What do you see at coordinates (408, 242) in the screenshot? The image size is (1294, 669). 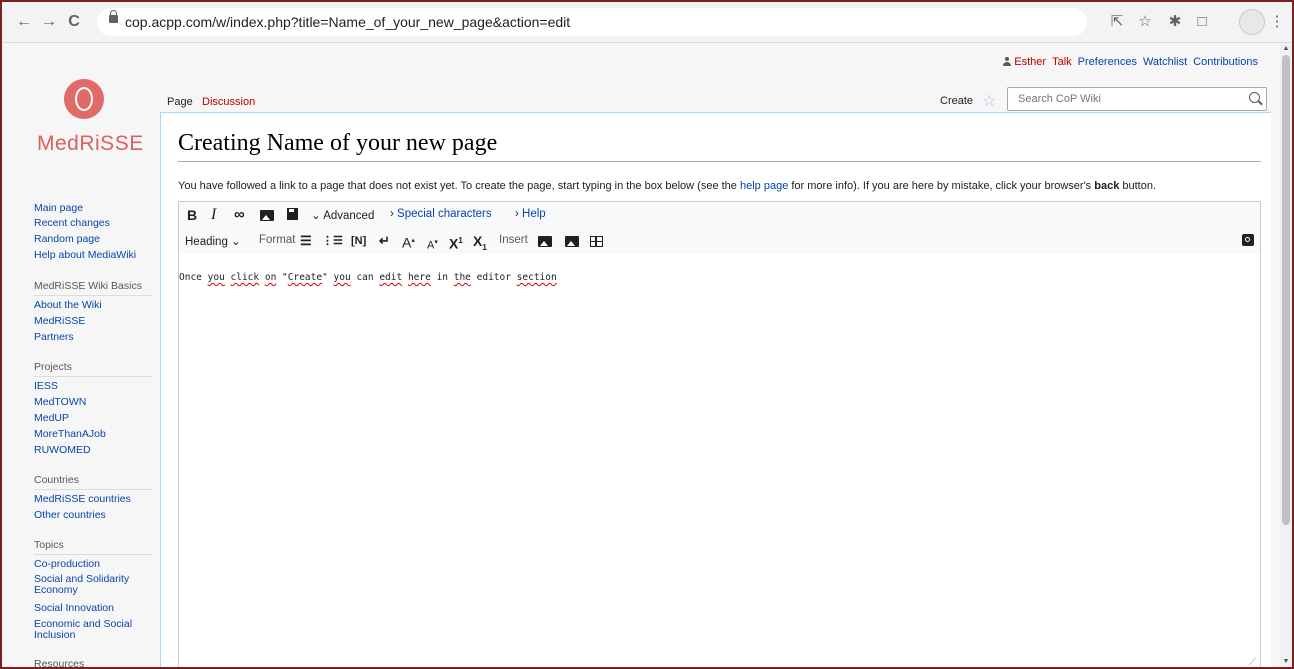 I see `big-text-button: A▴` at bounding box center [408, 242].